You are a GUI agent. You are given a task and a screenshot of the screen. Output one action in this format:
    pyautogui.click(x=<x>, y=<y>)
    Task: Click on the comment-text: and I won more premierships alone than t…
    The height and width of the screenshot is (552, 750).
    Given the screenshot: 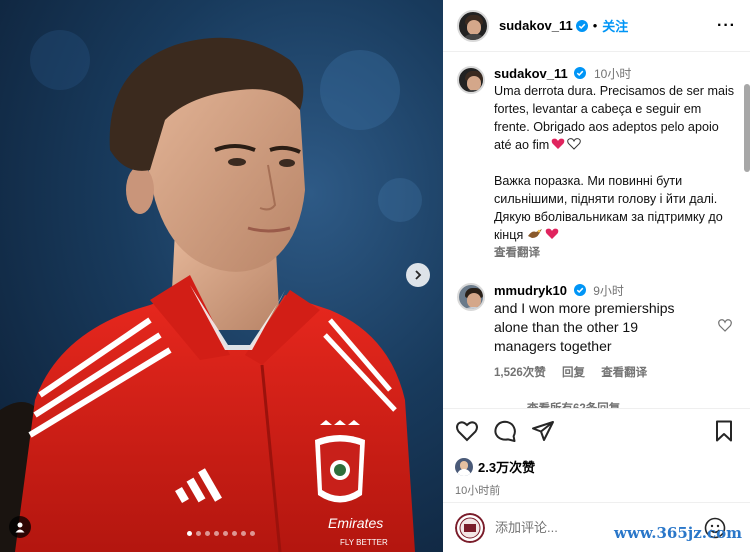 What is the action you would take?
    pyautogui.click(x=584, y=327)
    